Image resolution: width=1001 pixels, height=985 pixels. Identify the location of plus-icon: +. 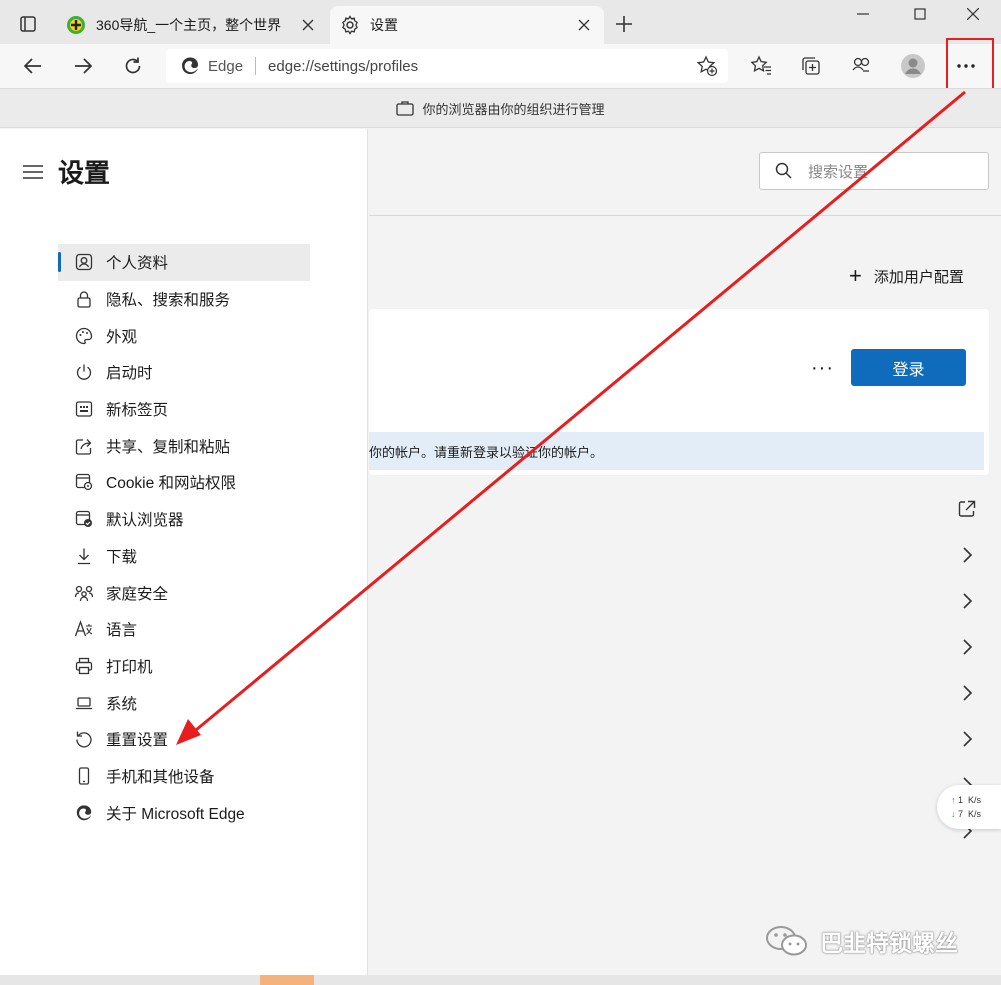
(855, 275).